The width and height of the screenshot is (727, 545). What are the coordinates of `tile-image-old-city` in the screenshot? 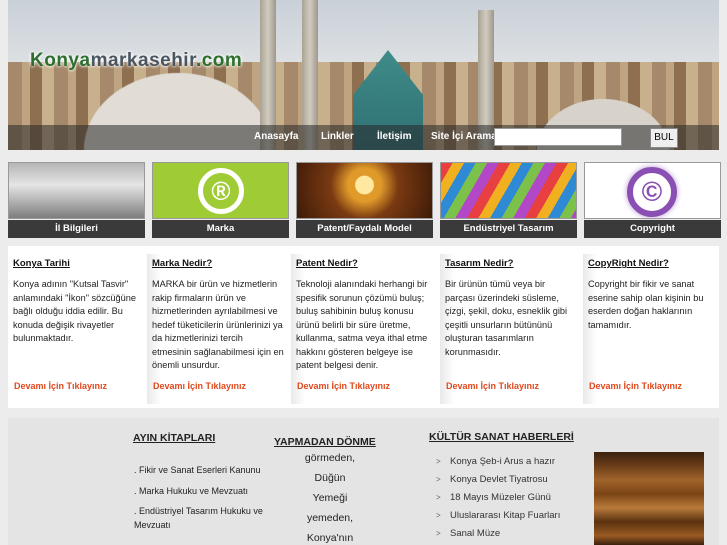 It's located at (76, 190).